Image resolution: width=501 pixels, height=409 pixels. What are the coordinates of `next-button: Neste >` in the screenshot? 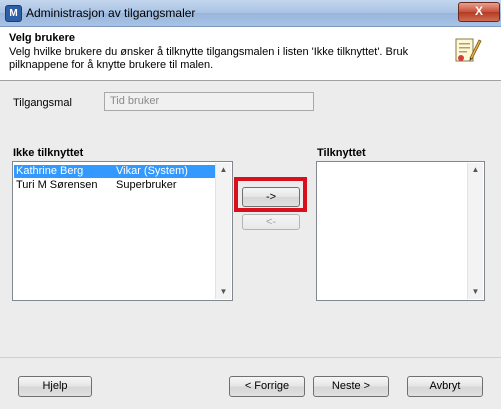 It's located at (351, 386).